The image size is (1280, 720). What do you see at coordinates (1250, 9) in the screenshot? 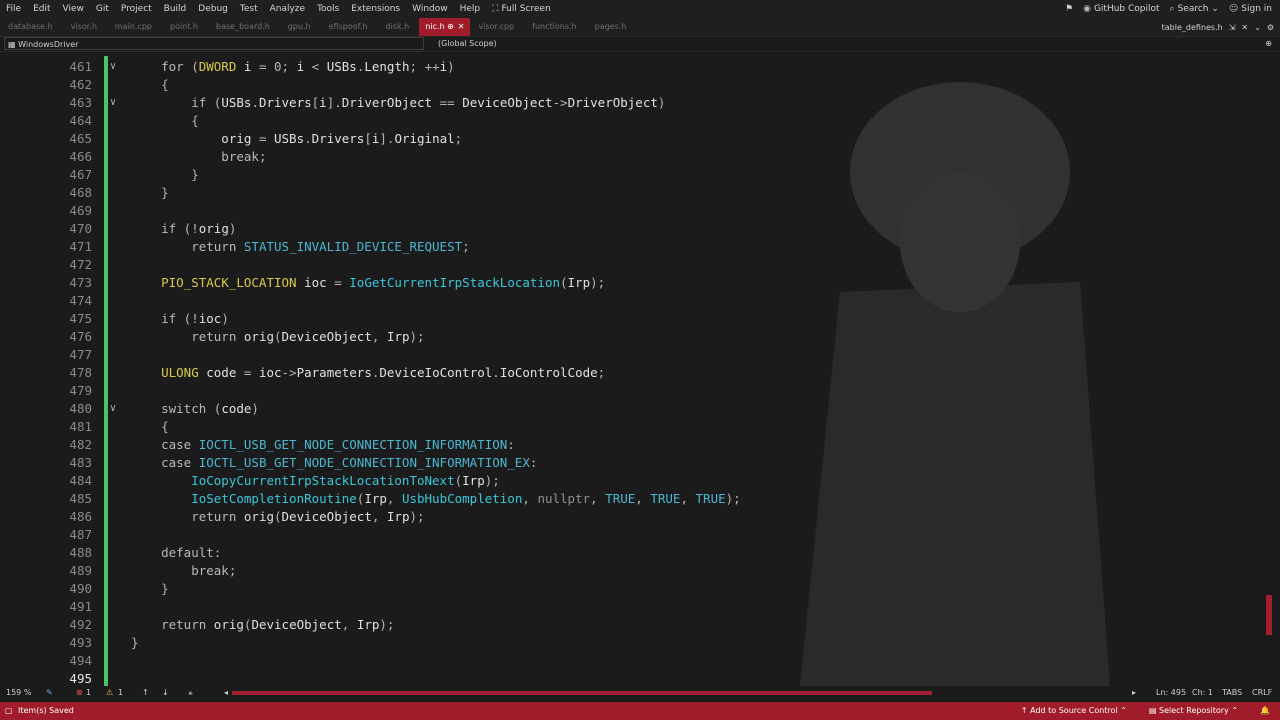
I see `signin-button: ☺ Sign in` at bounding box center [1250, 9].